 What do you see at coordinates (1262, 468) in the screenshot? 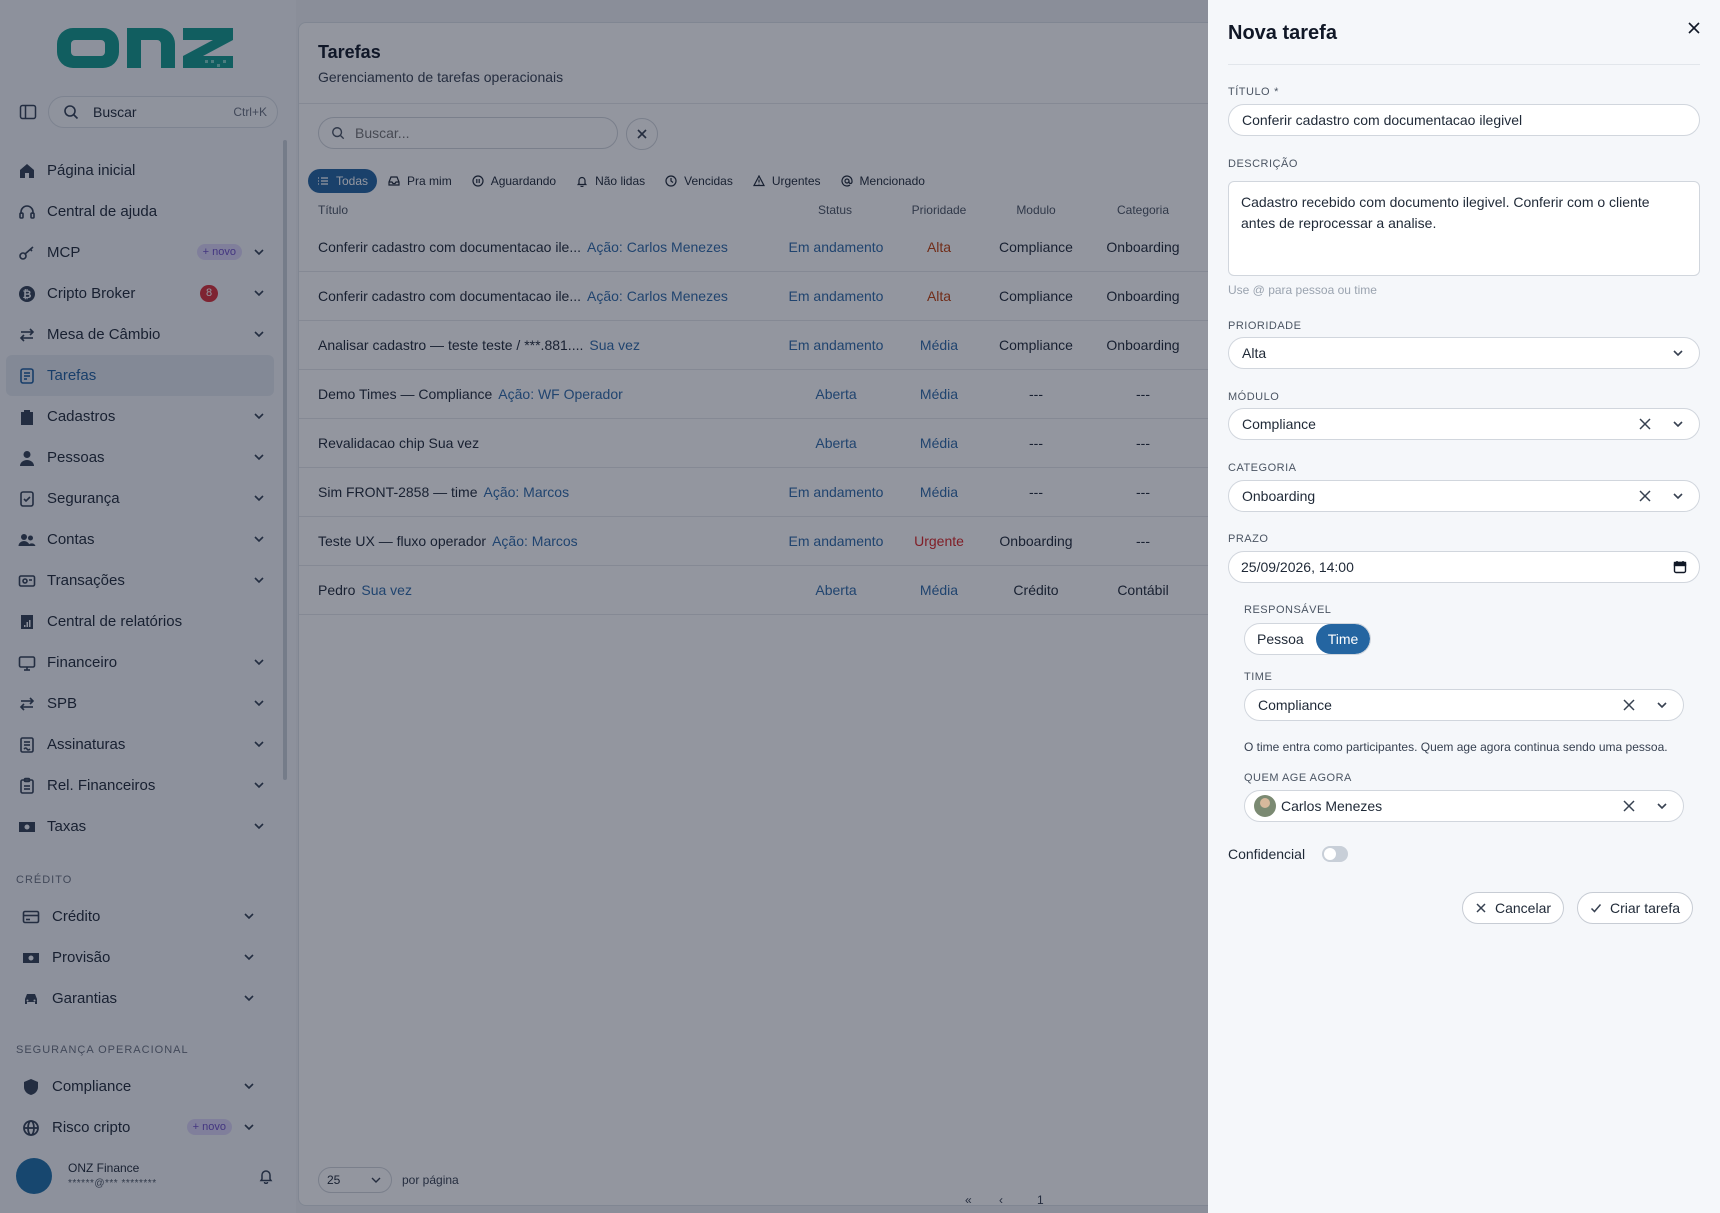
I see `category-field-label: CATEGORIA` at bounding box center [1262, 468].